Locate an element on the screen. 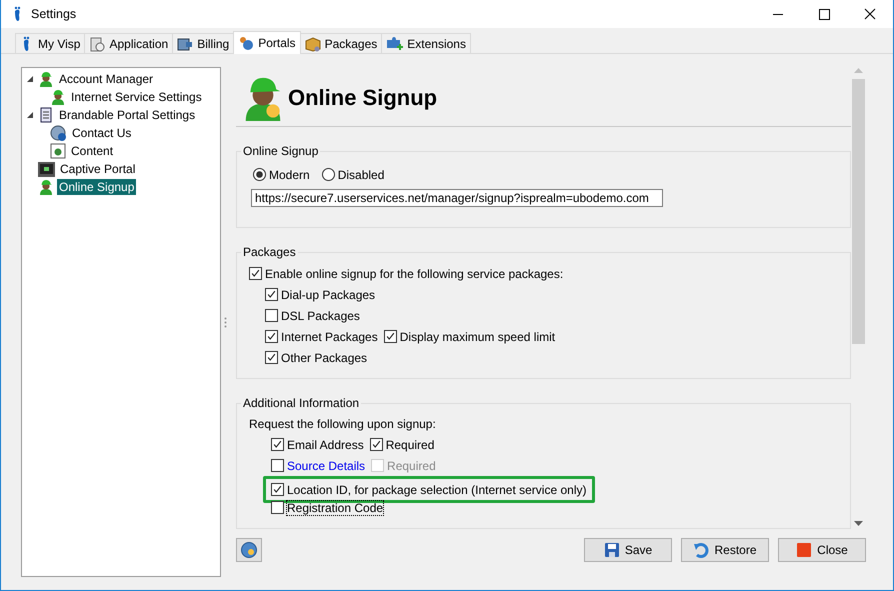  tab: Packages is located at coordinates (341, 43).